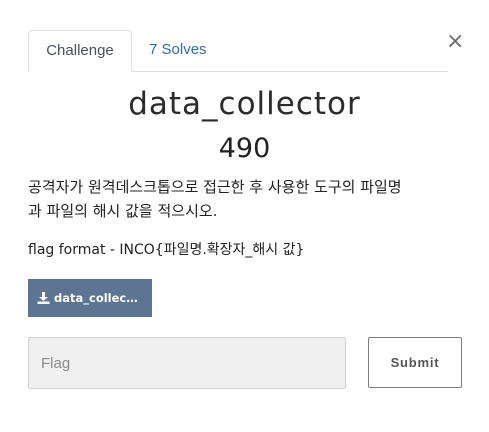 The image size is (489, 432). I want to click on description-line: 과 파일의 해시 값을 적으시오., so click(123, 211).